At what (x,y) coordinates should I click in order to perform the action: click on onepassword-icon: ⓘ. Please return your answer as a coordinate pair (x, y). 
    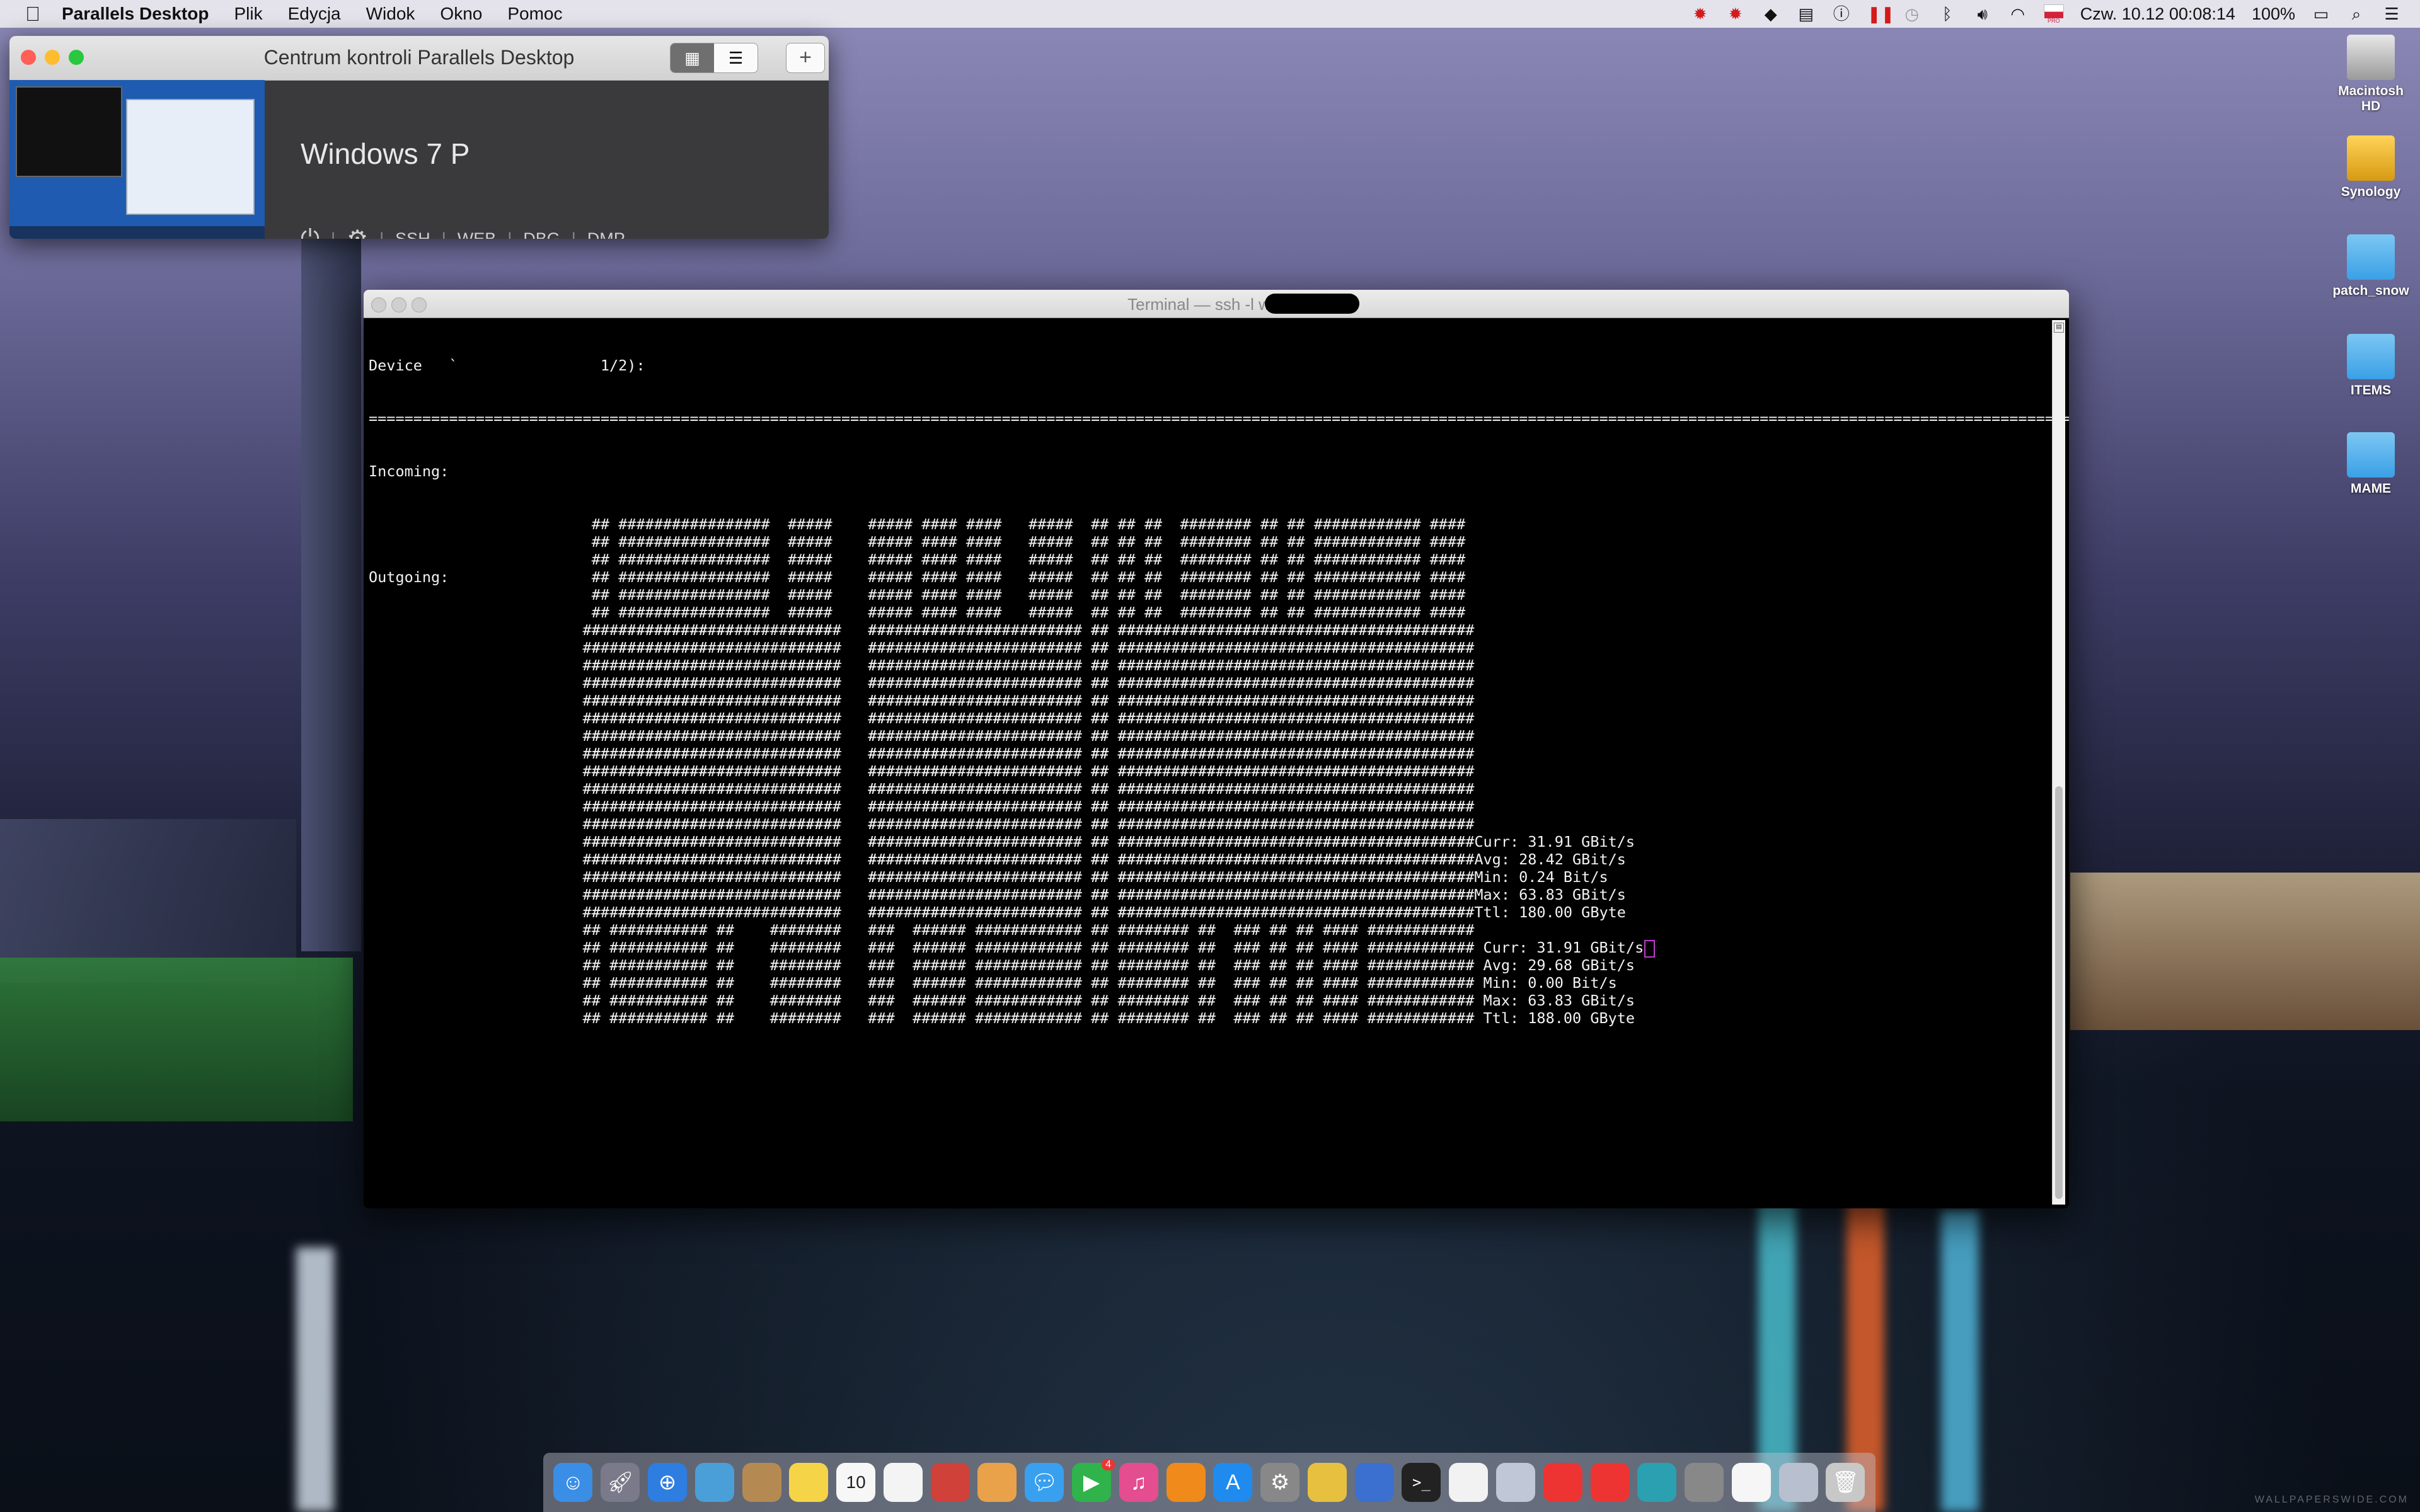
    Looking at the image, I should click on (1842, 13).